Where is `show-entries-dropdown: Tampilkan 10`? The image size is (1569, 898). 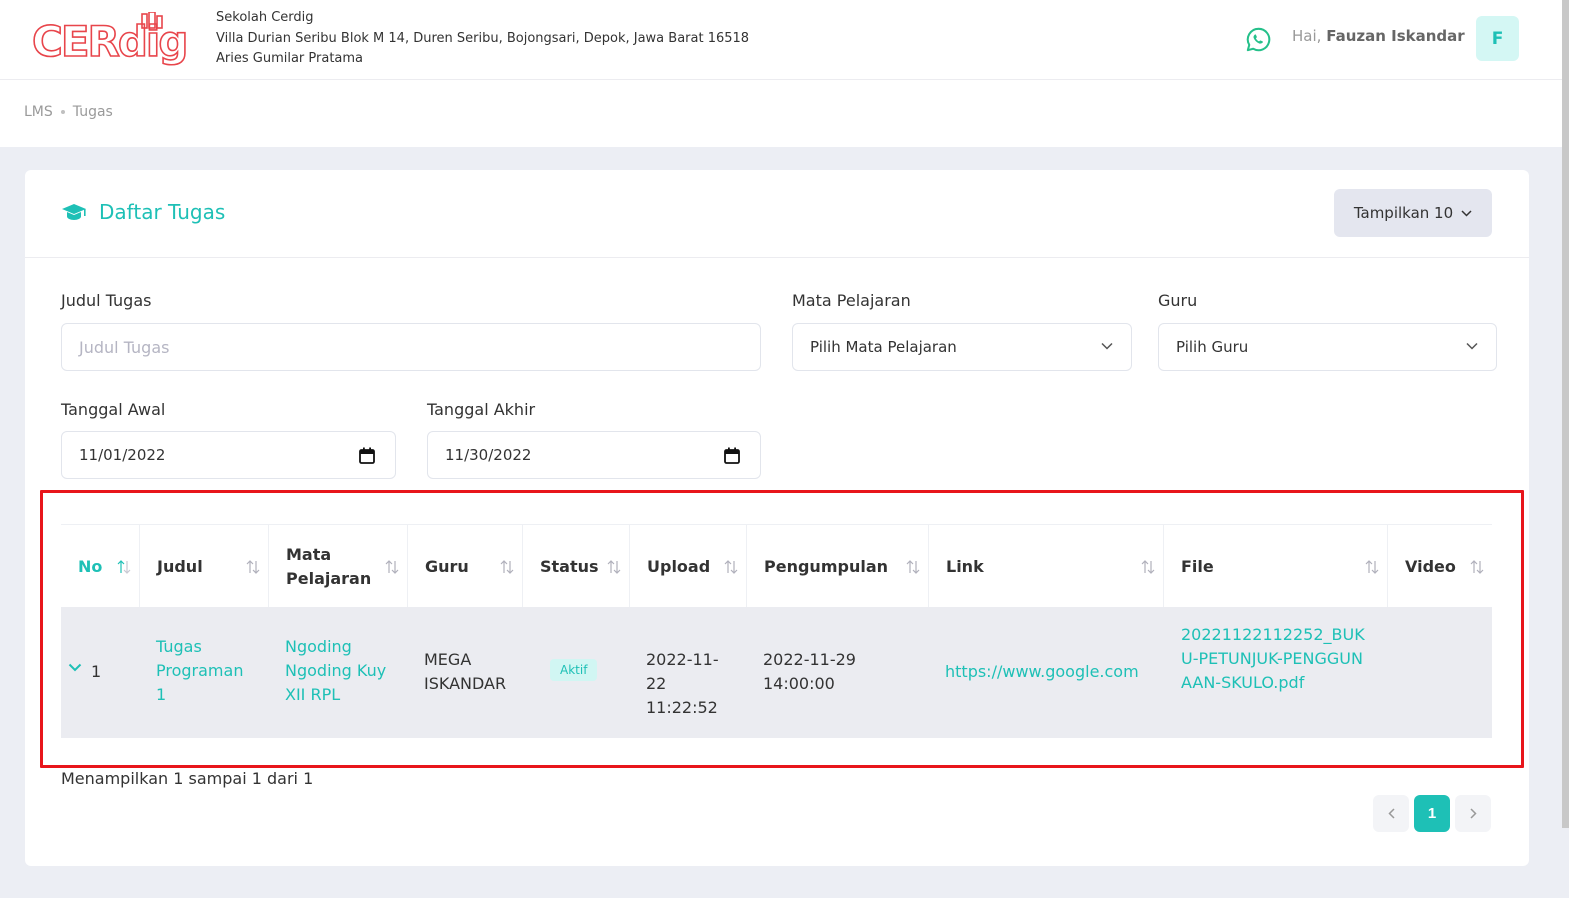 show-entries-dropdown: Tampilkan 10 is located at coordinates (1413, 213).